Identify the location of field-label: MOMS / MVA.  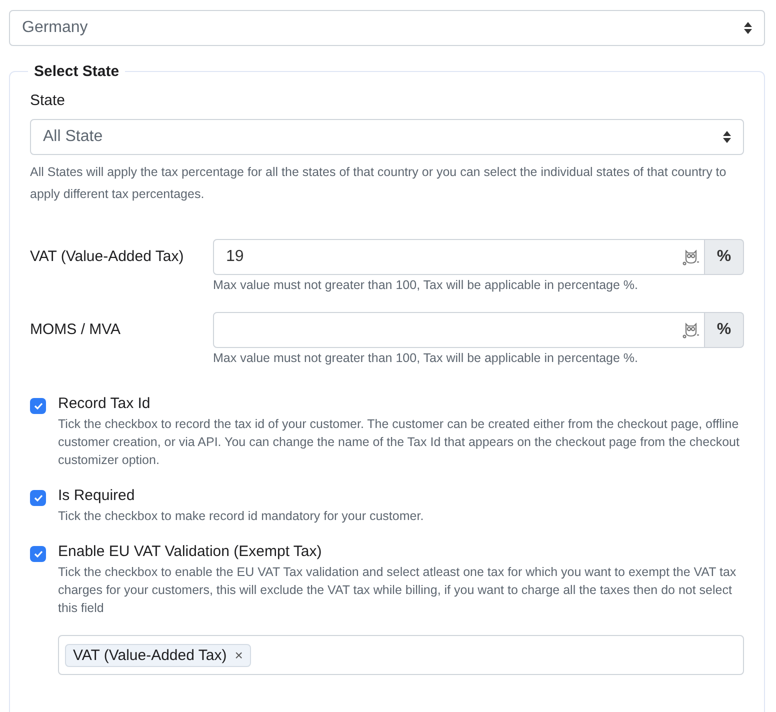
(76, 330).